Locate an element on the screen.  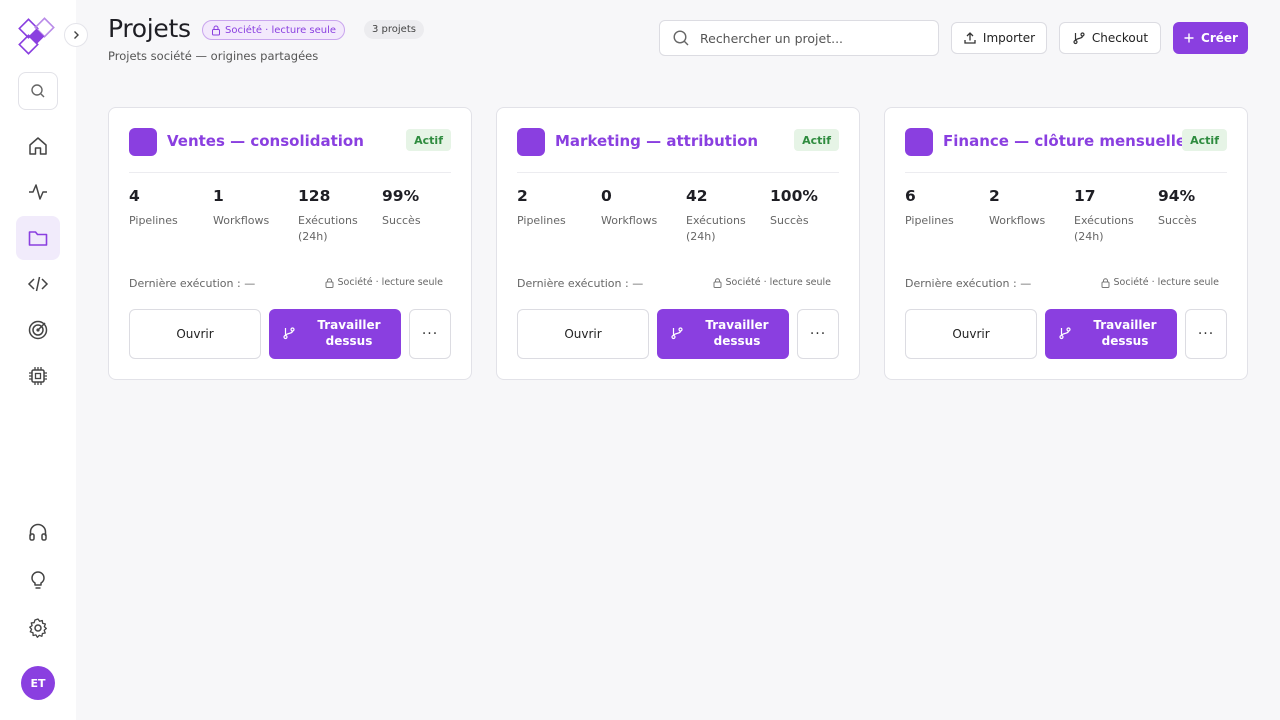
create-button: Créer is located at coordinates (1210, 38).